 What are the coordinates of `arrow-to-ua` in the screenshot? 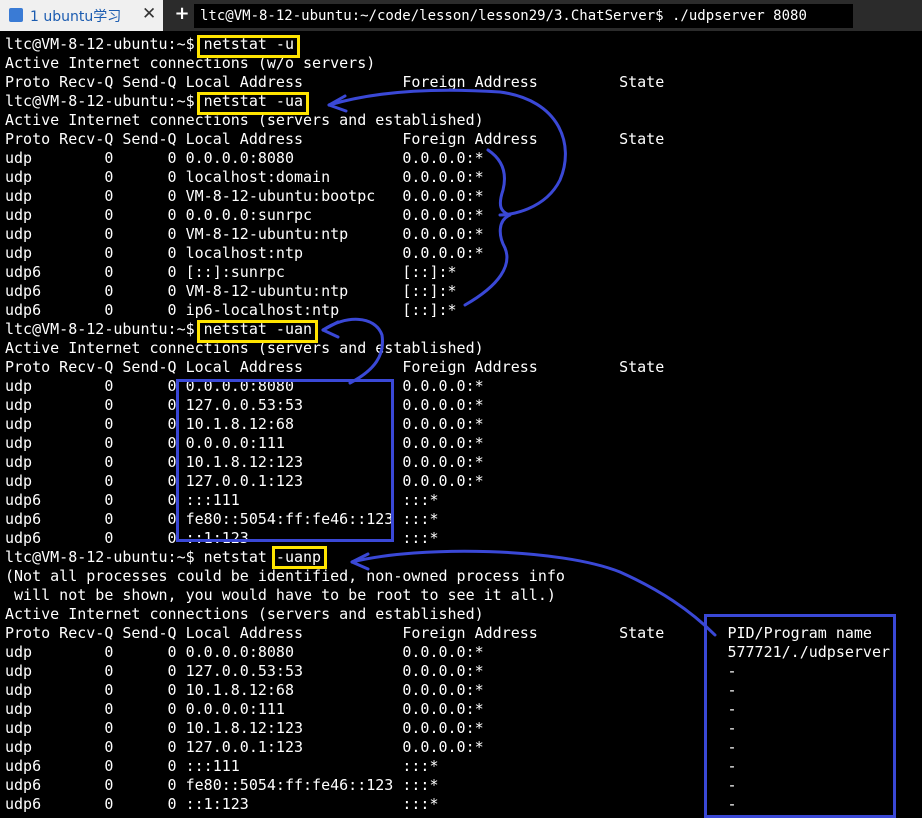 It's located at (447, 152).